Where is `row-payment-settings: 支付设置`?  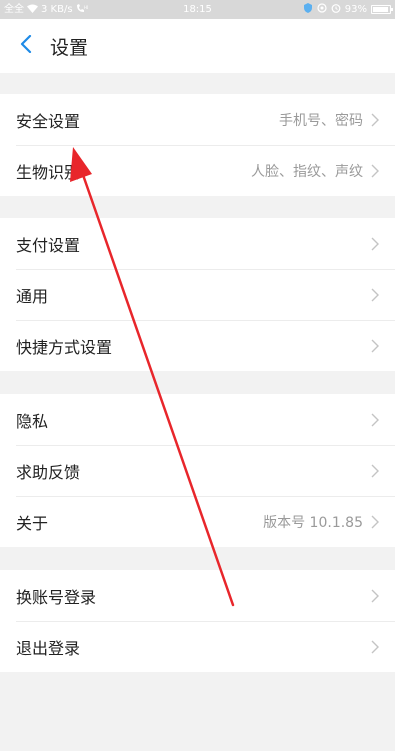 row-payment-settings: 支付设置 is located at coordinates (197, 243).